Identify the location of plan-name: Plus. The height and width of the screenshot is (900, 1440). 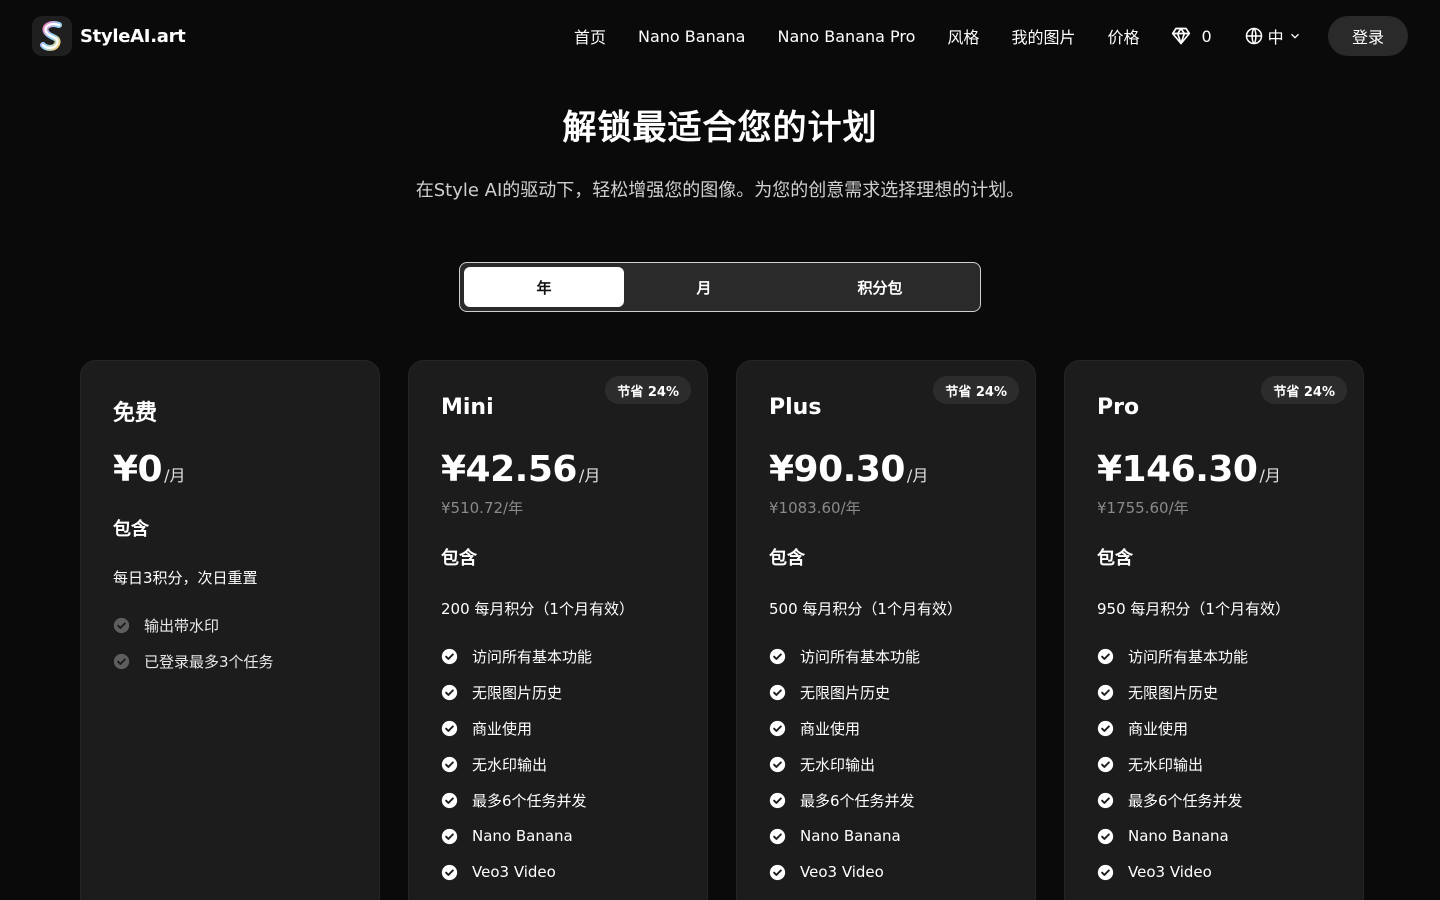
(795, 407).